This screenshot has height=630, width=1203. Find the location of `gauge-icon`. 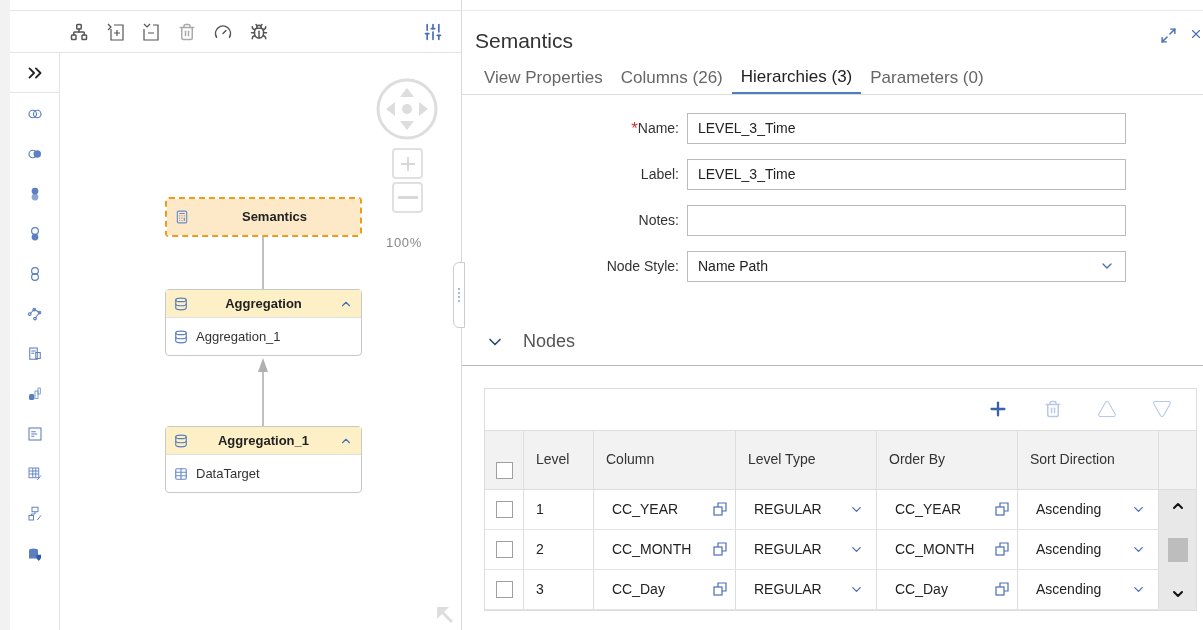

gauge-icon is located at coordinates (223, 31).